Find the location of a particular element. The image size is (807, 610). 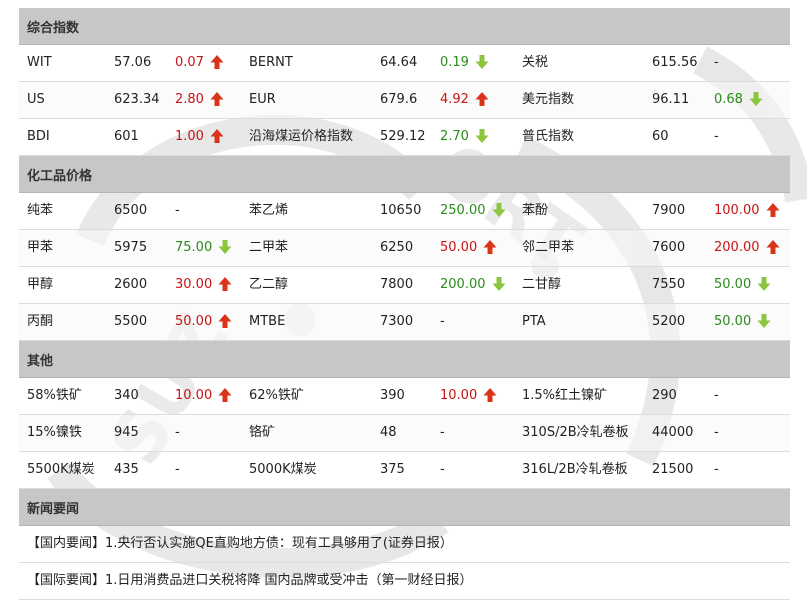

commodity-price: 5200 is located at coordinates (669, 321).